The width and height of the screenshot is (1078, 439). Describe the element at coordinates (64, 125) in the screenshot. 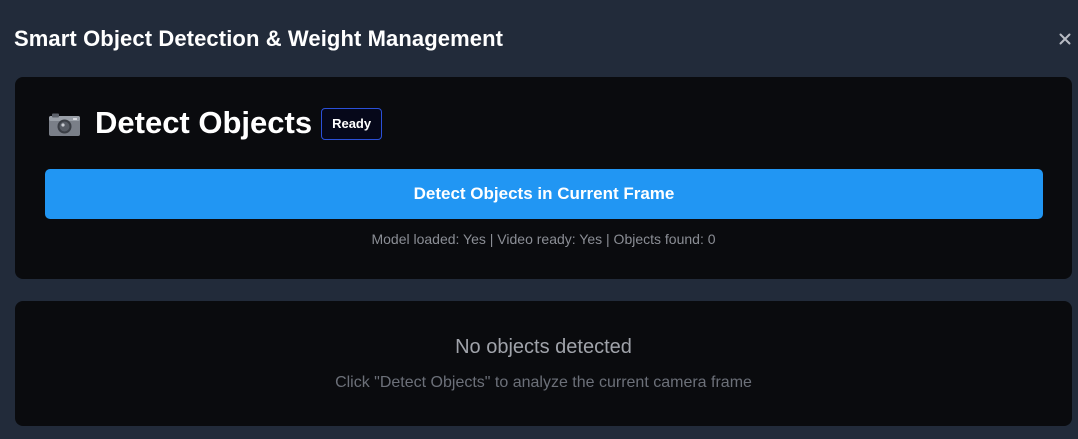

I see `camera-icon` at that location.